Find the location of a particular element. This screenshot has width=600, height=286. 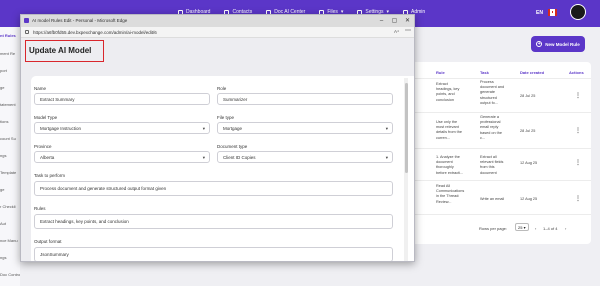

sidebar-item: port is located at coordinates (3, 70).